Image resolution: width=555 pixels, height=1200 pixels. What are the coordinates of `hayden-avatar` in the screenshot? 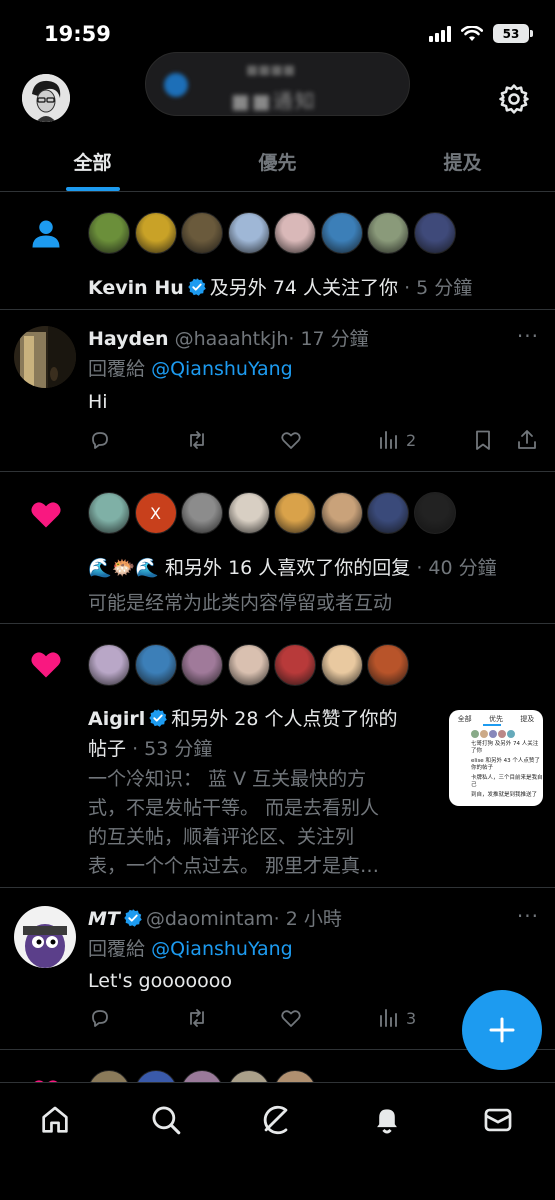 It's located at (45, 357).